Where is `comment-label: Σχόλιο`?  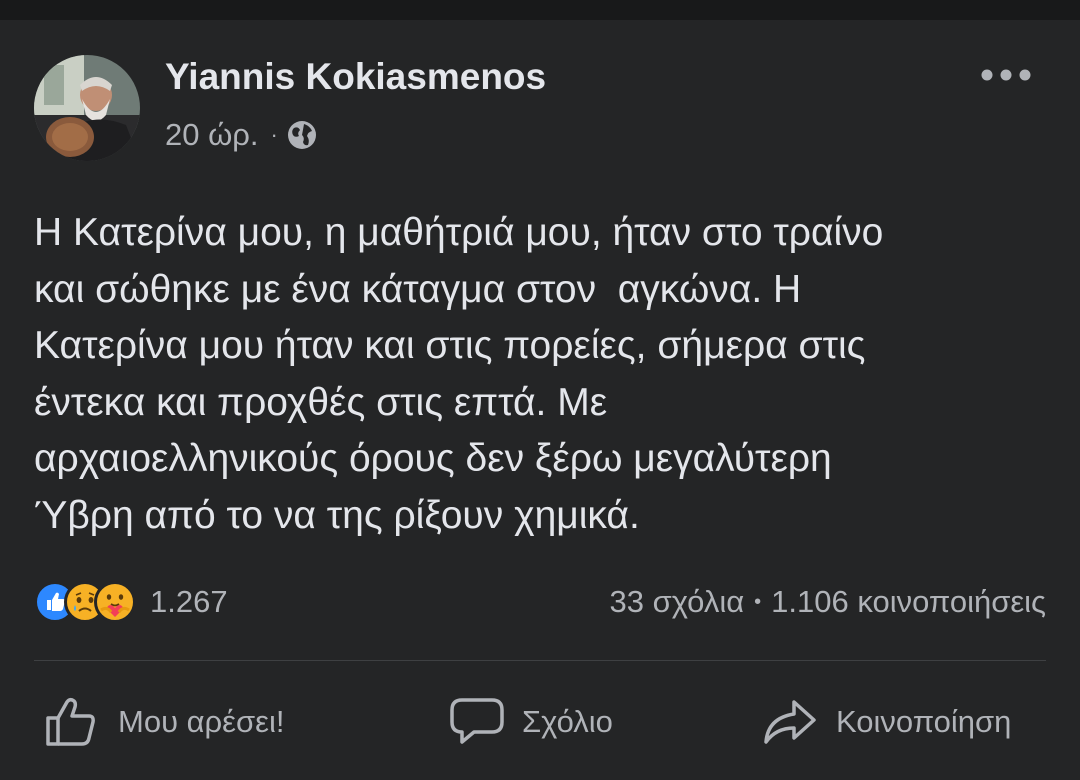
comment-label: Σχόλιο is located at coordinates (567, 721).